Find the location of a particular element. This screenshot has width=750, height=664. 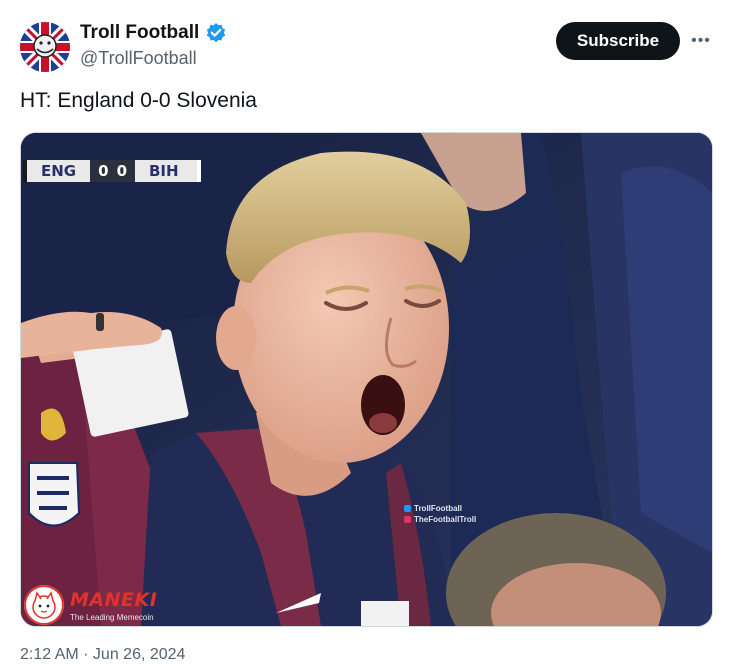

author-info: Troll Football @TrollFootball is located at coordinates (153, 45).